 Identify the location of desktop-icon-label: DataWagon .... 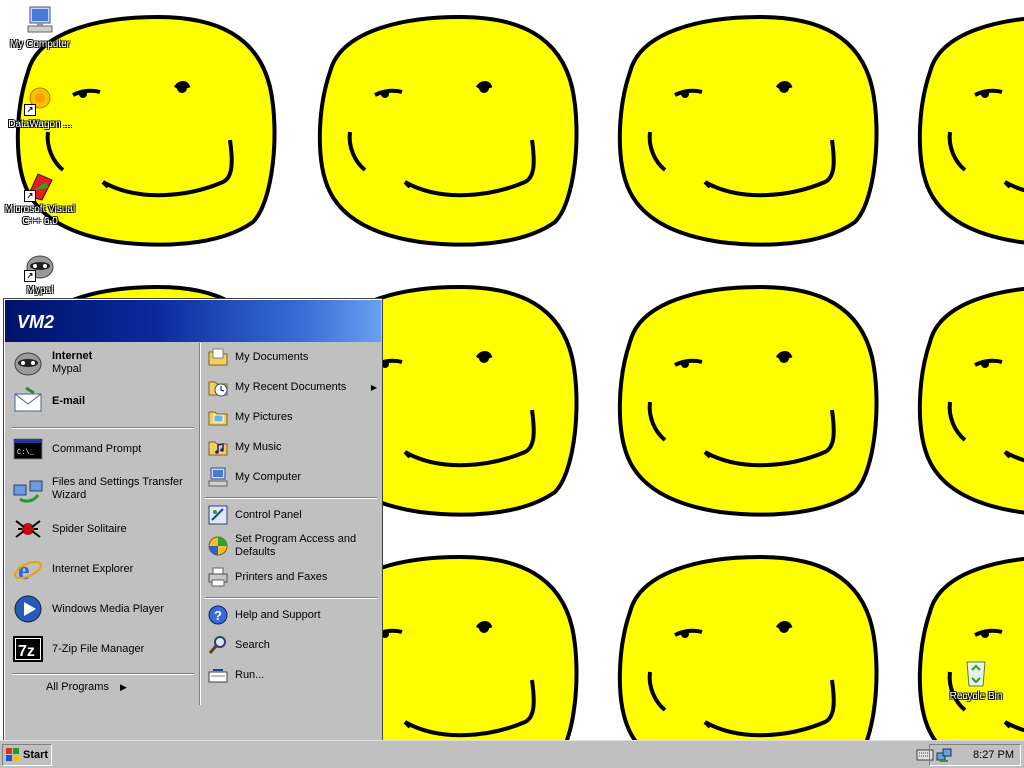
(40, 124).